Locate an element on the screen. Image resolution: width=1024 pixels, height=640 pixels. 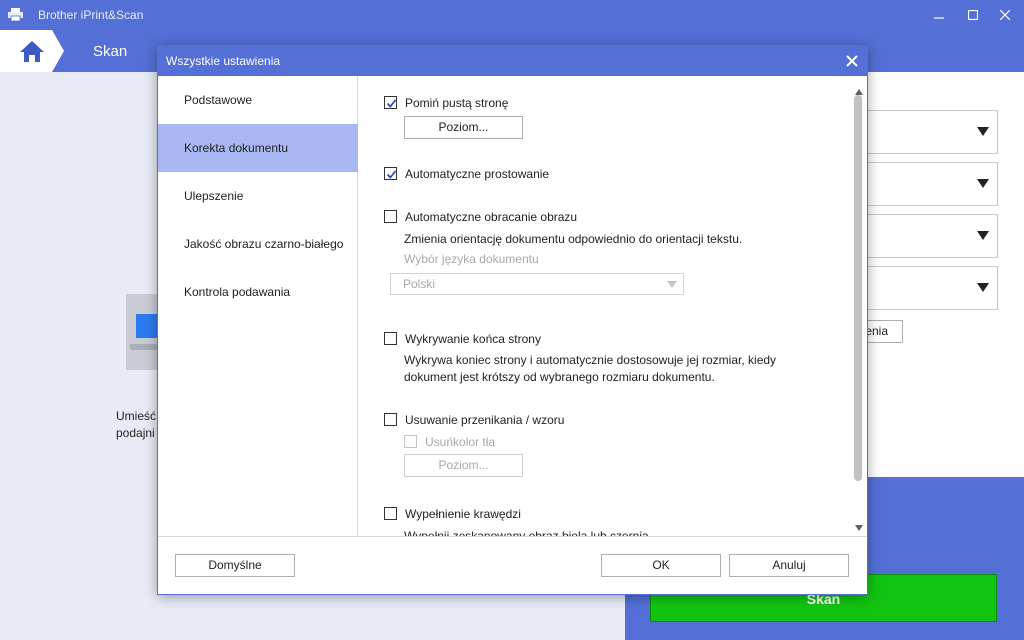
window-close-button is located at coordinates (1005, 15).